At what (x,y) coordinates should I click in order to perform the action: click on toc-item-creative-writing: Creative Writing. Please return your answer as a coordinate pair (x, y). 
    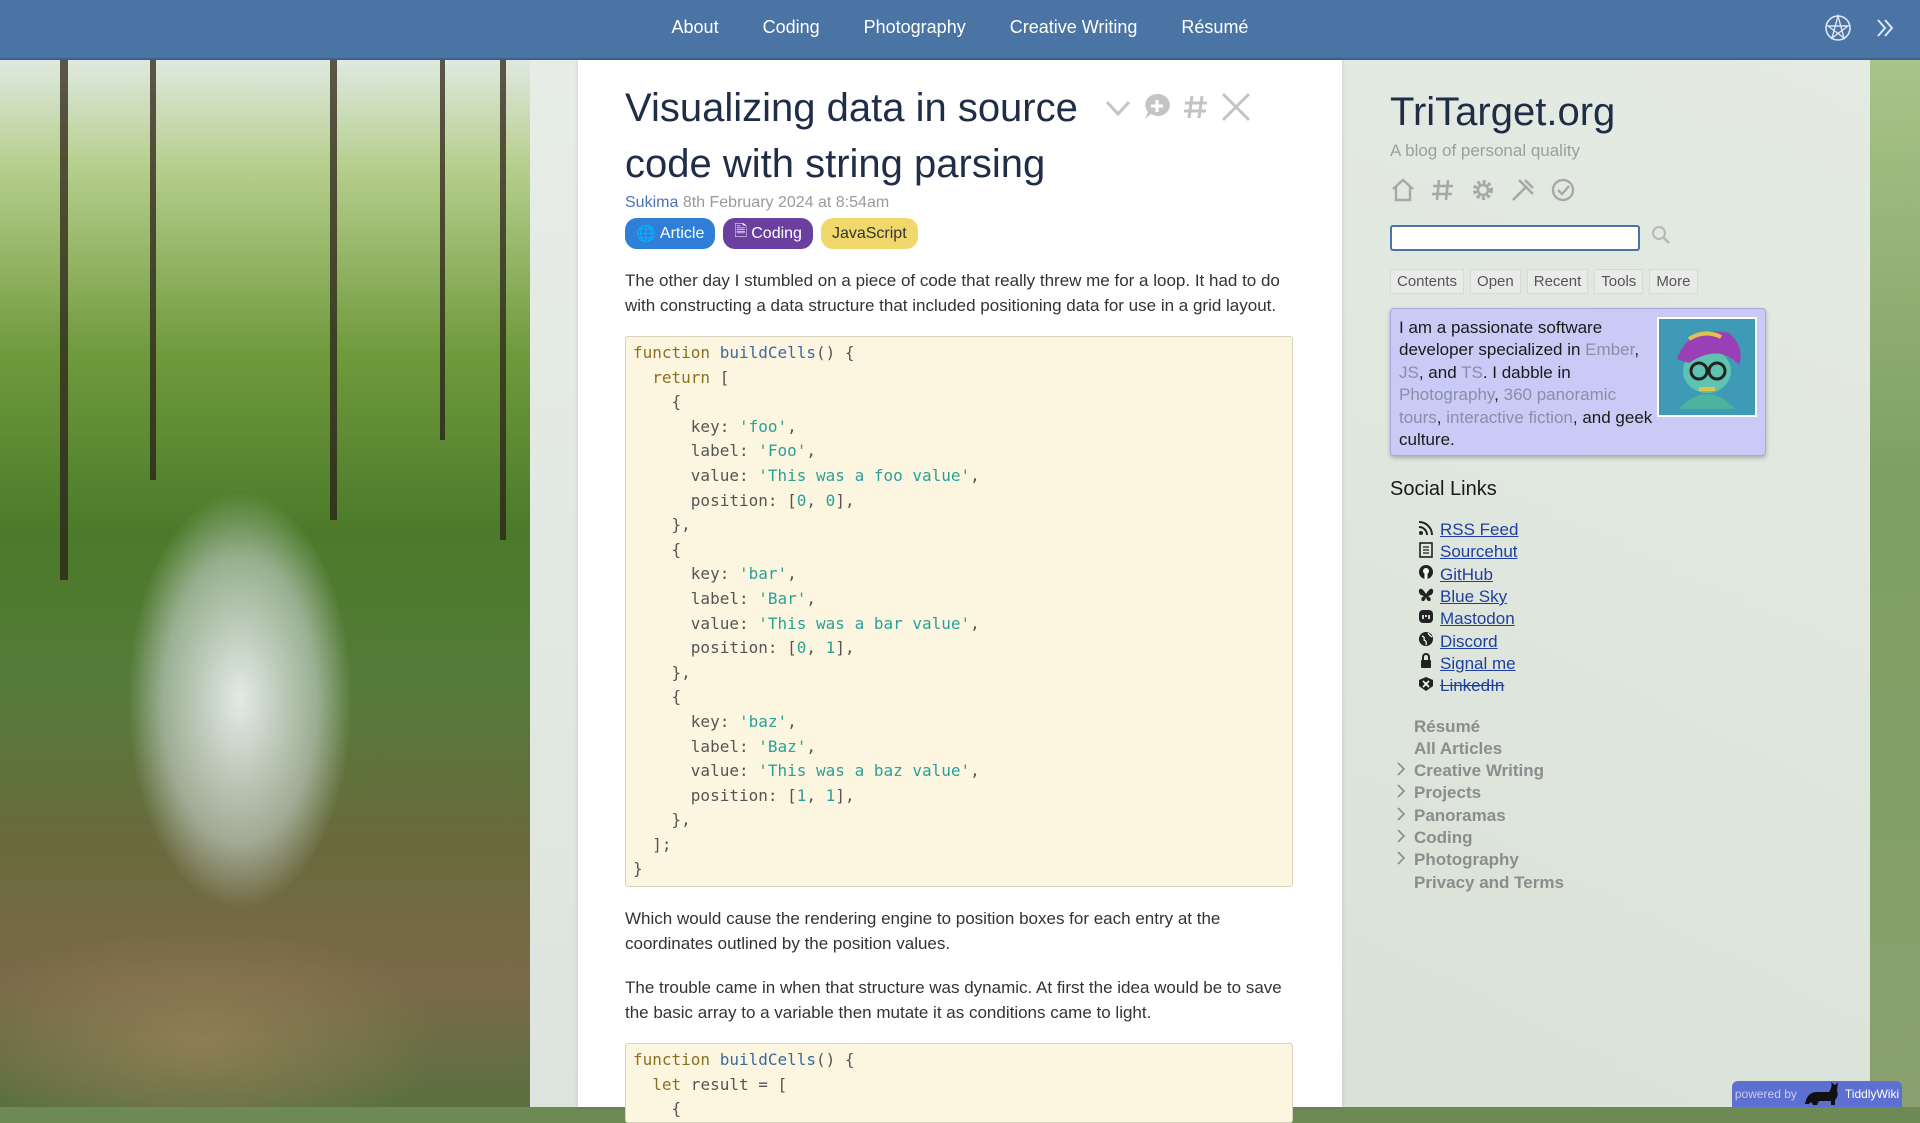
    Looking at the image, I should click on (1603, 771).